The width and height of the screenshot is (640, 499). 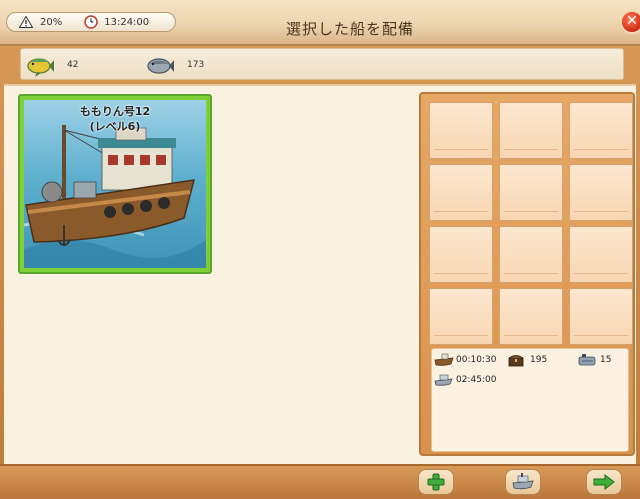 I want to click on close-button: ✕, so click(x=630, y=22).